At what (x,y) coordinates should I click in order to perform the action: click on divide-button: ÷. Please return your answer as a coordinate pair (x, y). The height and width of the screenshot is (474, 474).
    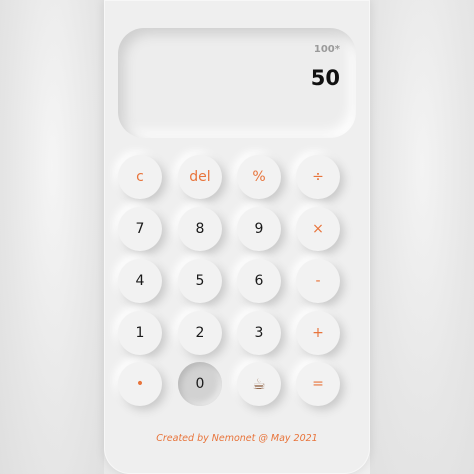
    Looking at the image, I should click on (318, 177).